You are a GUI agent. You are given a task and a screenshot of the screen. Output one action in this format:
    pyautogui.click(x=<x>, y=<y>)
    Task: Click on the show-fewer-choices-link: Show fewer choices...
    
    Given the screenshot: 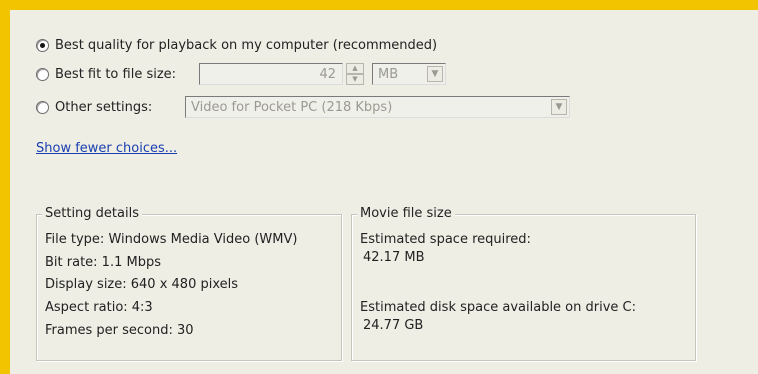 What is the action you would take?
    pyautogui.click(x=106, y=148)
    